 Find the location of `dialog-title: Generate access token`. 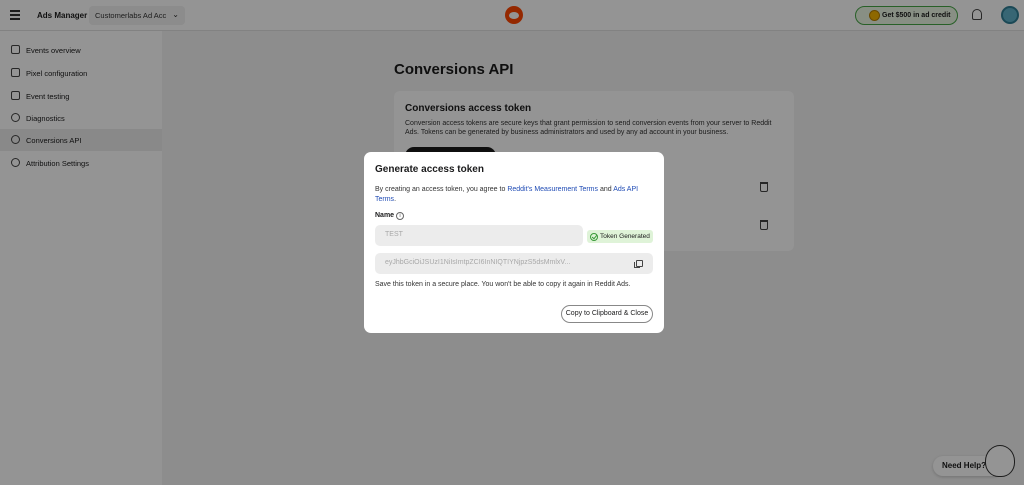

dialog-title: Generate access token is located at coordinates (429, 169).